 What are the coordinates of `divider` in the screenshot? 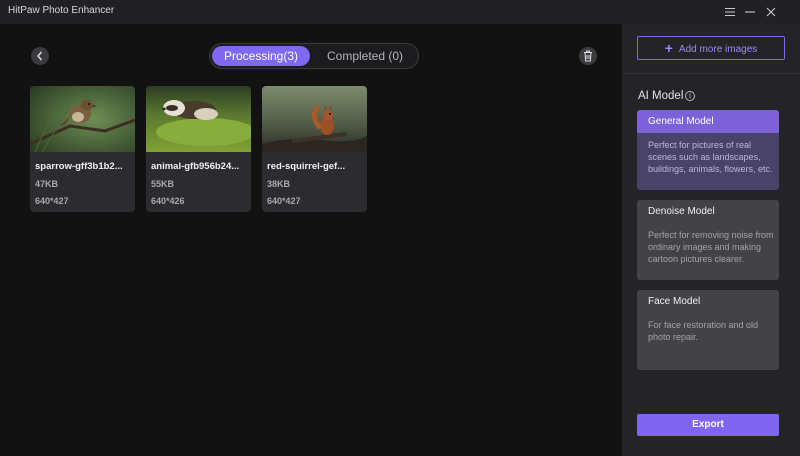 It's located at (711, 73).